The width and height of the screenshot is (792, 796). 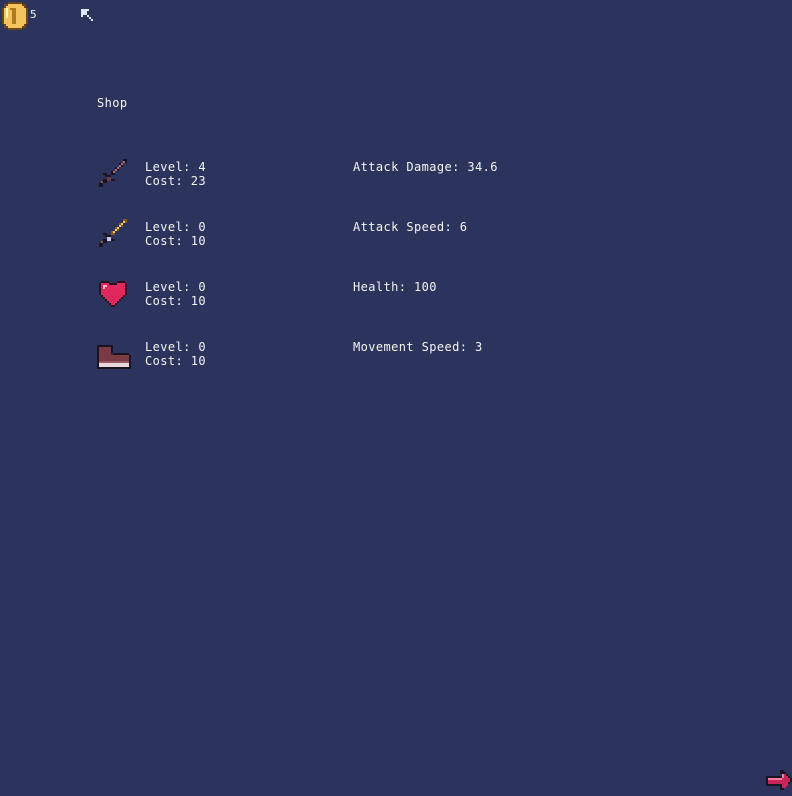 What do you see at coordinates (88, 16) in the screenshot?
I see `cursor-arrow-icon` at bounding box center [88, 16].